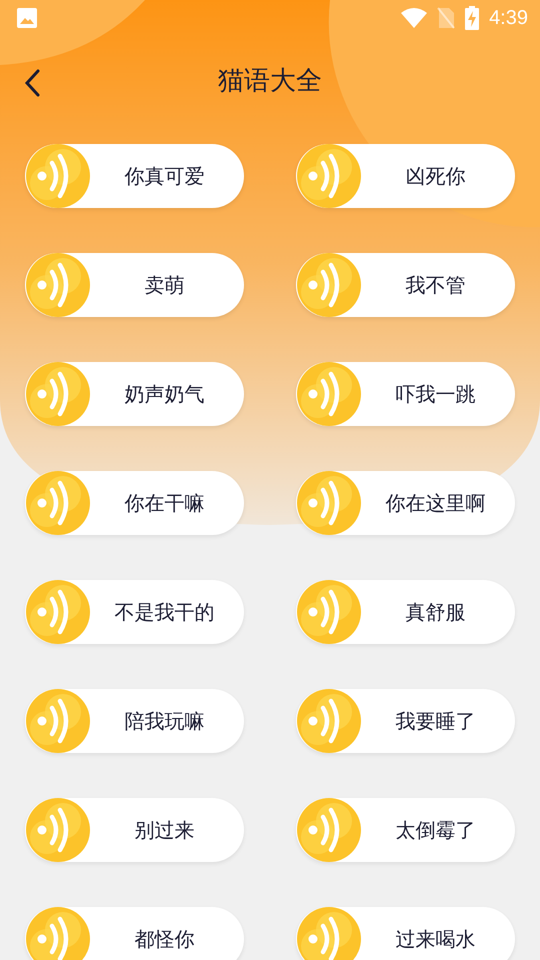 This screenshot has width=540, height=960. Describe the element at coordinates (134, 503) in the screenshot. I see `phrase-play-button: 你在干嘛` at that location.